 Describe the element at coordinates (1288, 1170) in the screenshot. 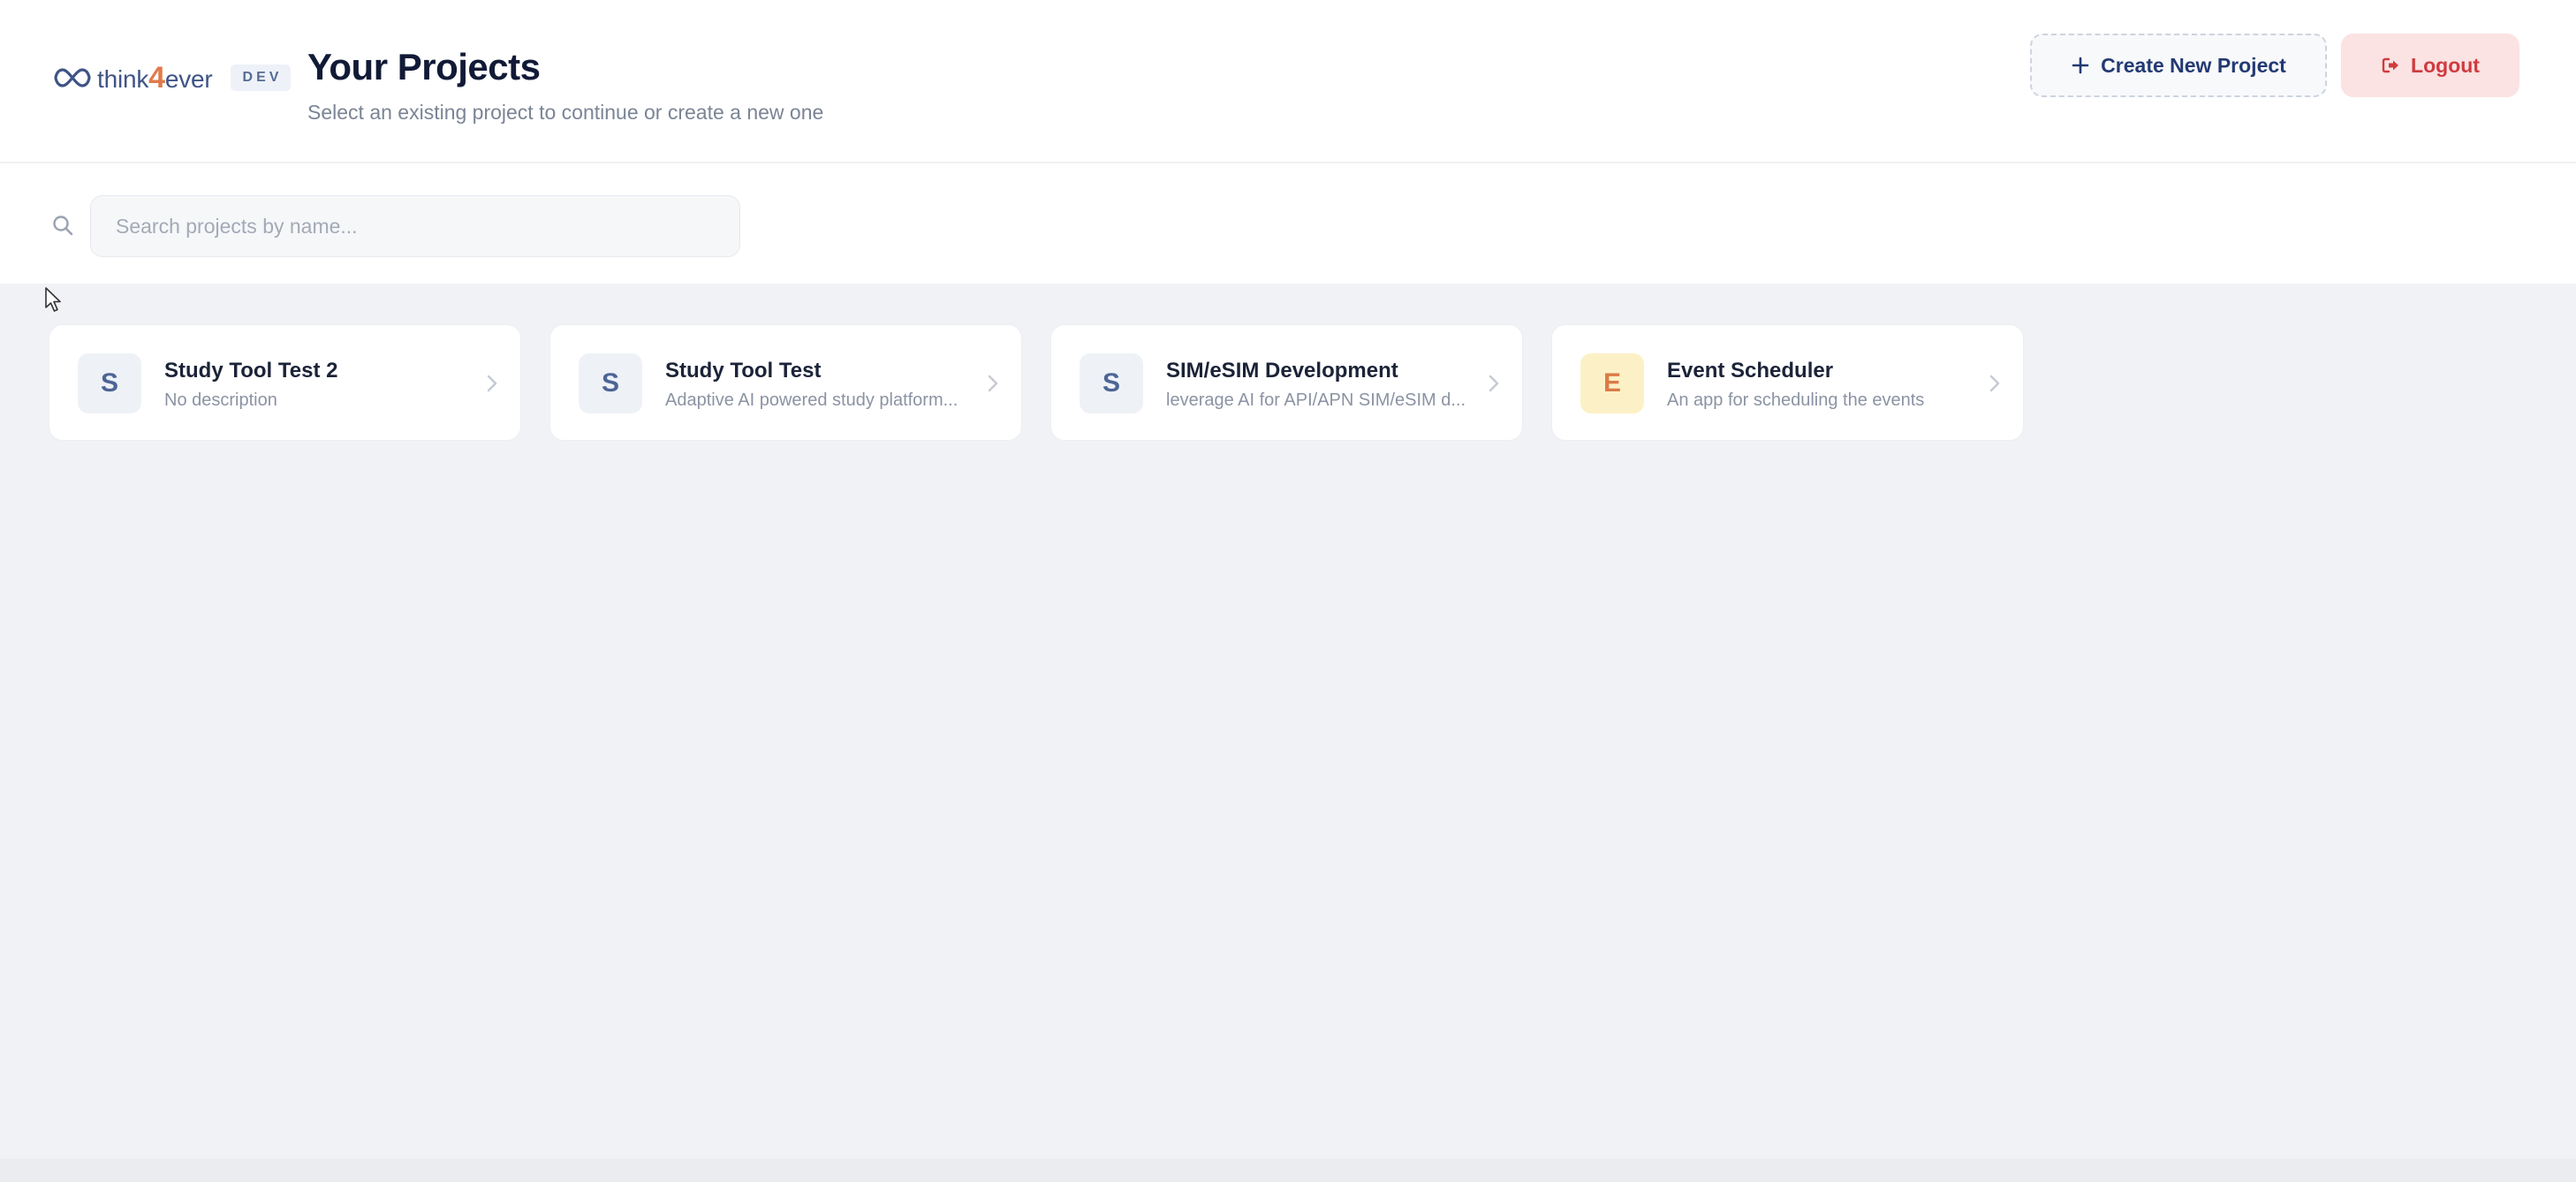

I see `footer-strip` at that location.